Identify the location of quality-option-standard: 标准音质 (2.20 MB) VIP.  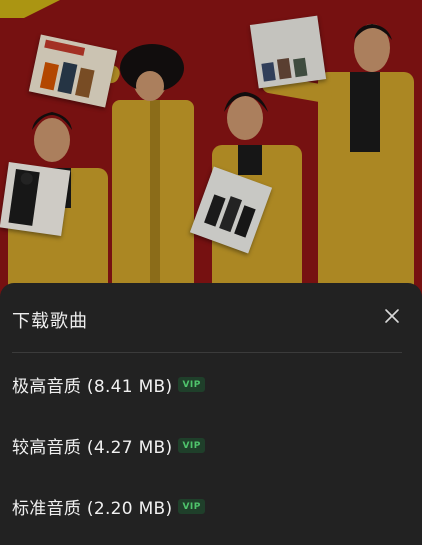
(211, 506).